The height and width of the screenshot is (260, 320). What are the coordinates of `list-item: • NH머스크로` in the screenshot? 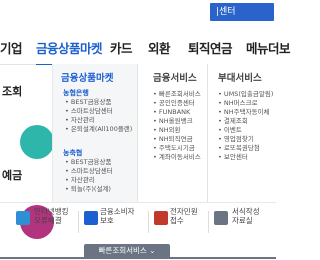 It's located at (245, 103).